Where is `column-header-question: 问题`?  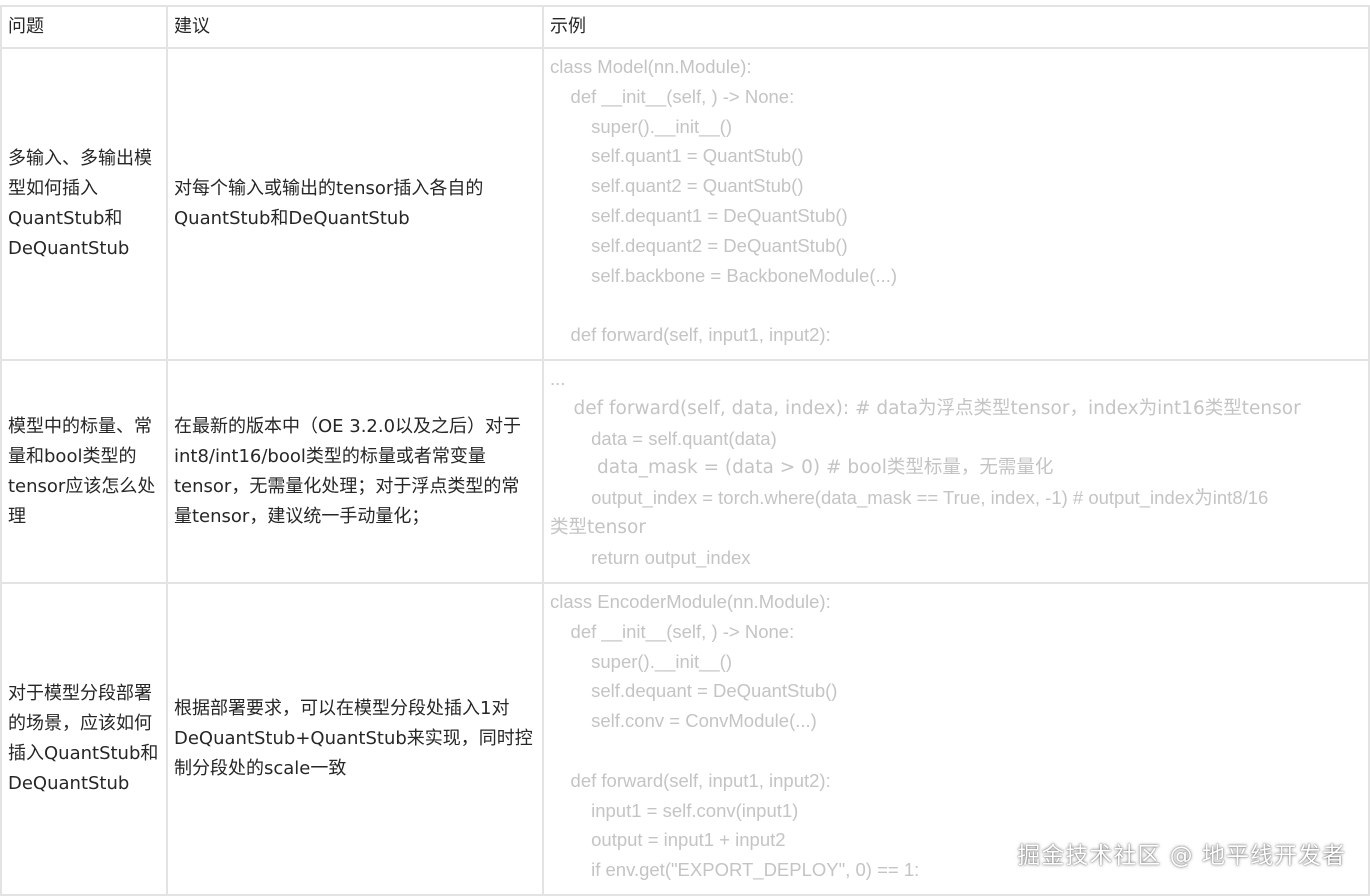
column-header-question: 问题 is located at coordinates (84, 27).